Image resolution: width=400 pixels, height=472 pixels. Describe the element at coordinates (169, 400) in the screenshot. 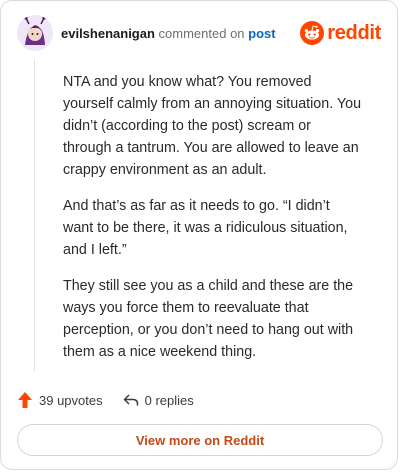

I see `reply-count: 0 replies` at that location.